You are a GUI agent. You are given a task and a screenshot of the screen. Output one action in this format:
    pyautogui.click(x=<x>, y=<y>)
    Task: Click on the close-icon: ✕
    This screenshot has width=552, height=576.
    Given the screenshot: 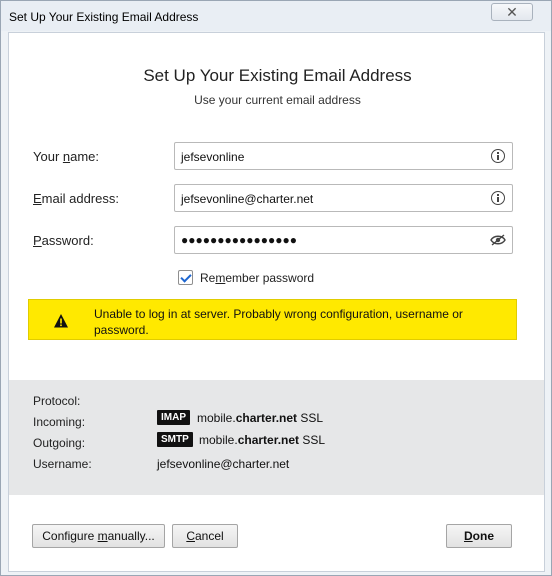 What is the action you would take?
    pyautogui.click(x=512, y=12)
    